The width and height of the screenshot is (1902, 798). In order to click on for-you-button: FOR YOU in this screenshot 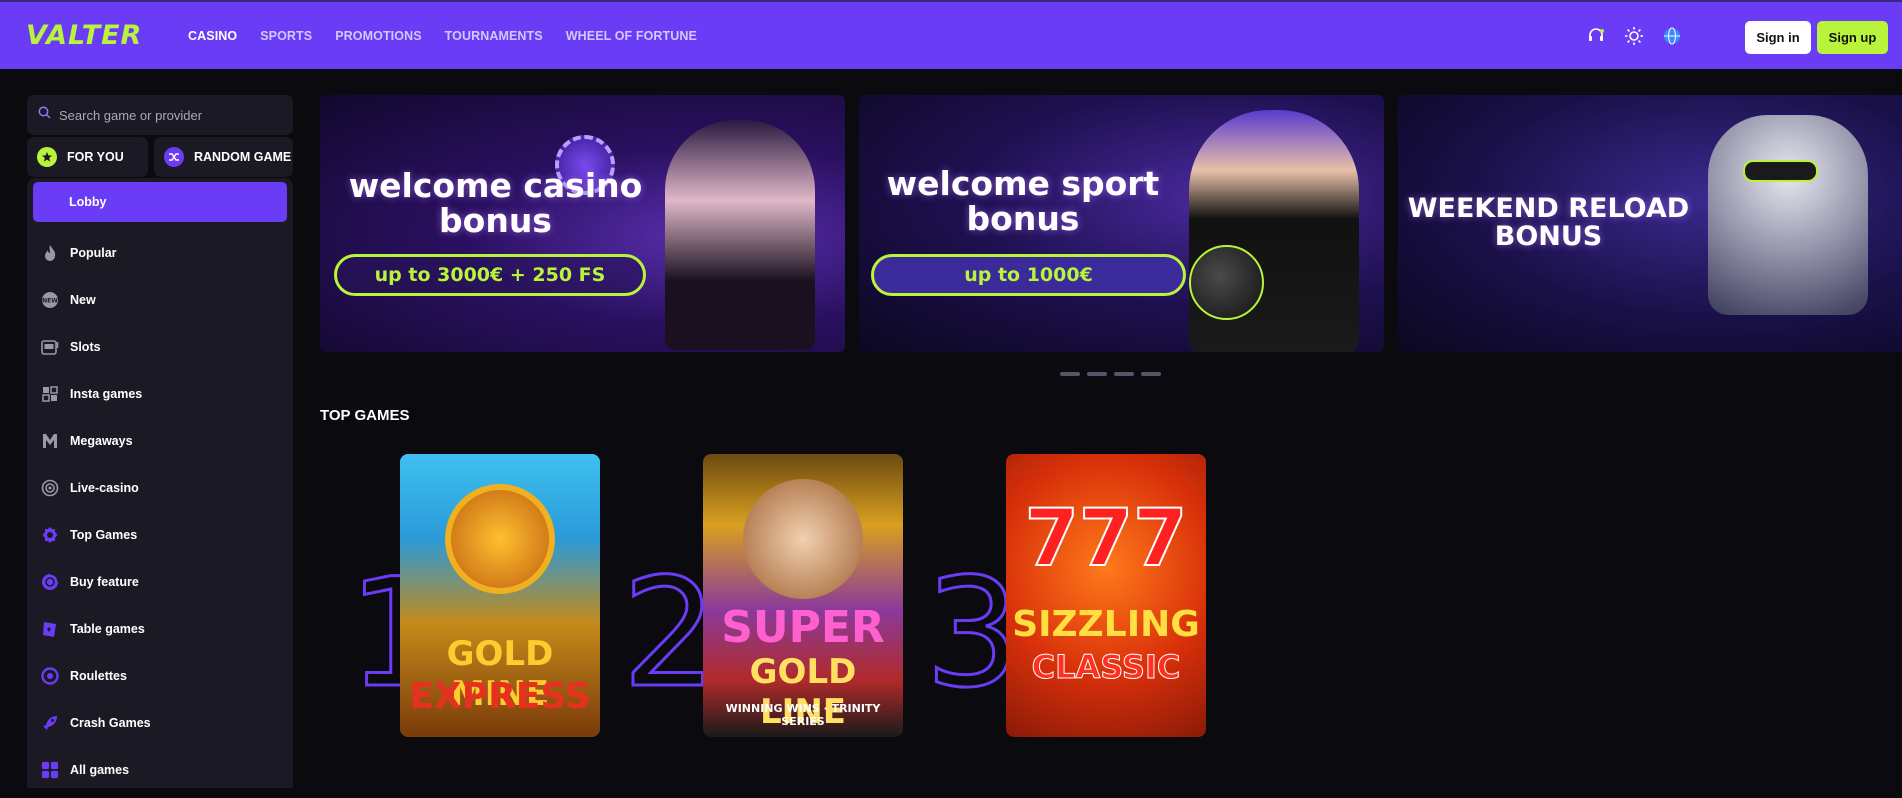, I will do `click(87, 157)`.